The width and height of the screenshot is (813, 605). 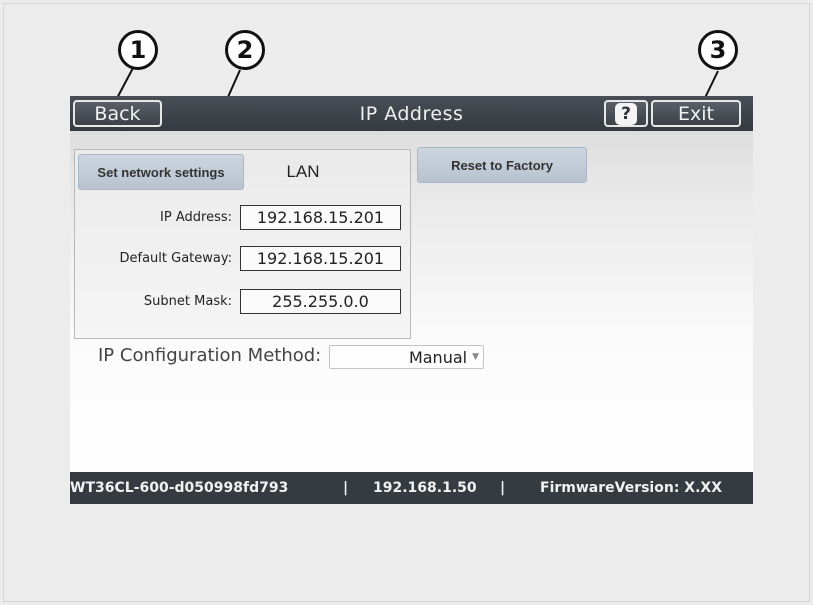 I want to click on default-gateway-field: 192.168.15.201, so click(x=320, y=258).